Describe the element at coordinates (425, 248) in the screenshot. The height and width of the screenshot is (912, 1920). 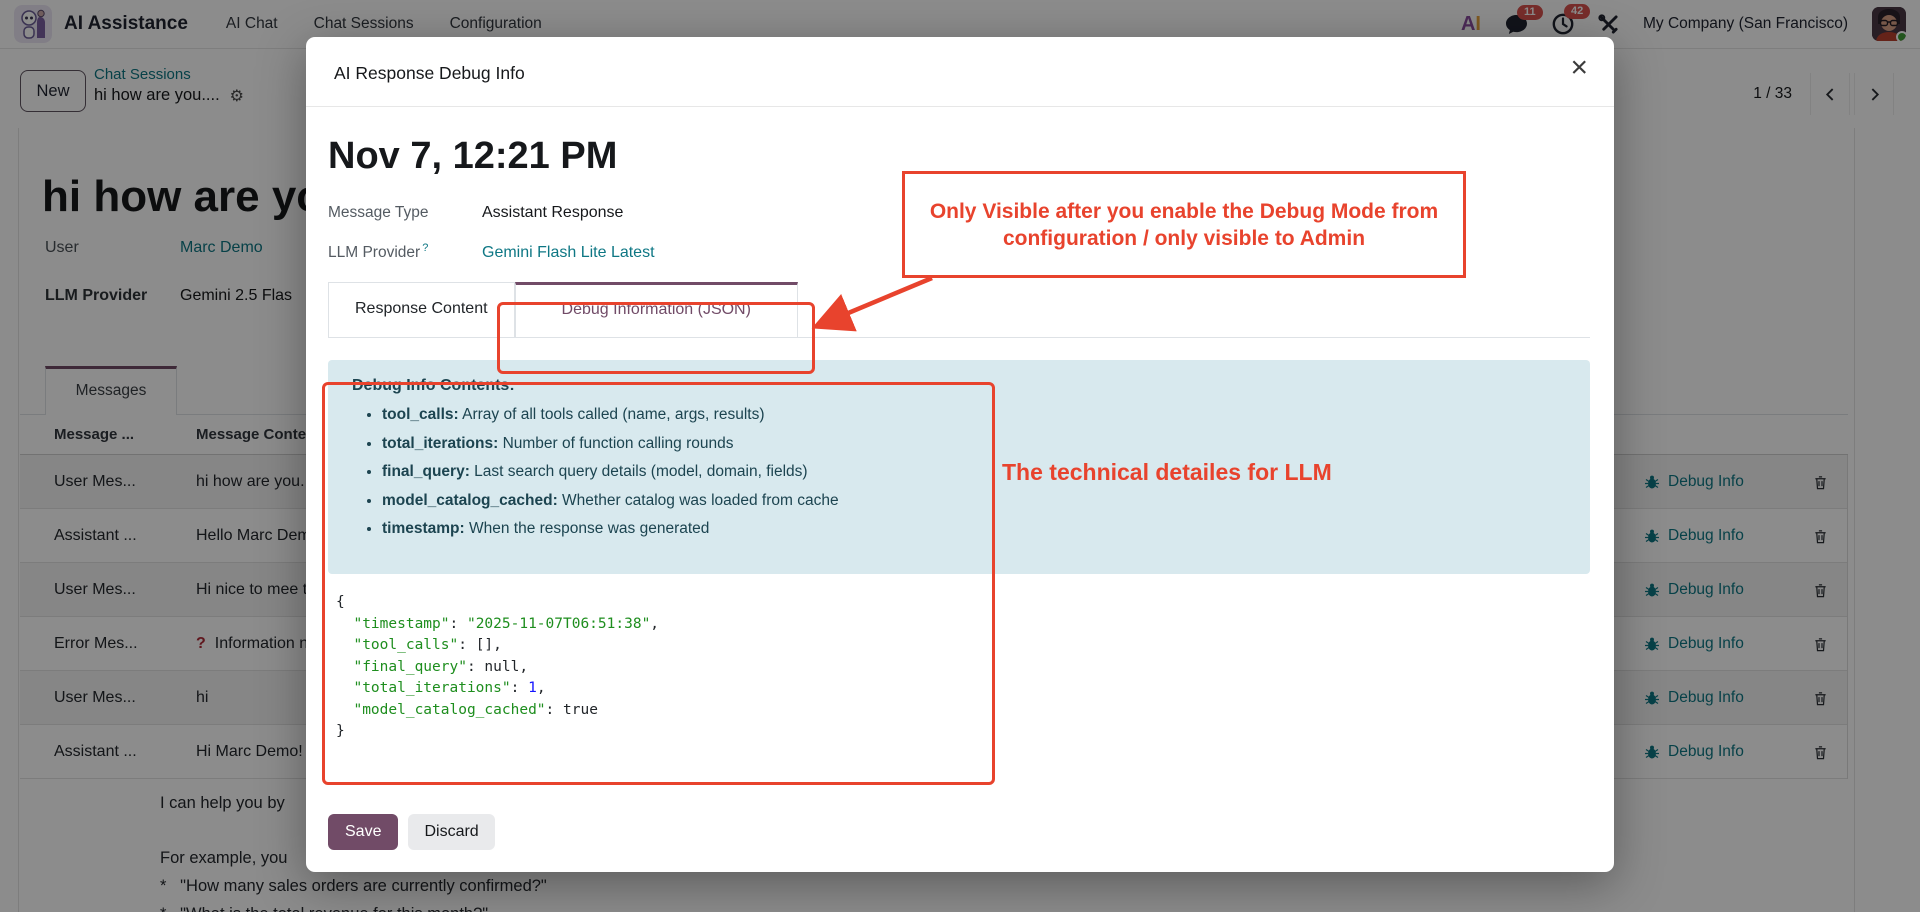
I see `help-icon: ?` at that location.